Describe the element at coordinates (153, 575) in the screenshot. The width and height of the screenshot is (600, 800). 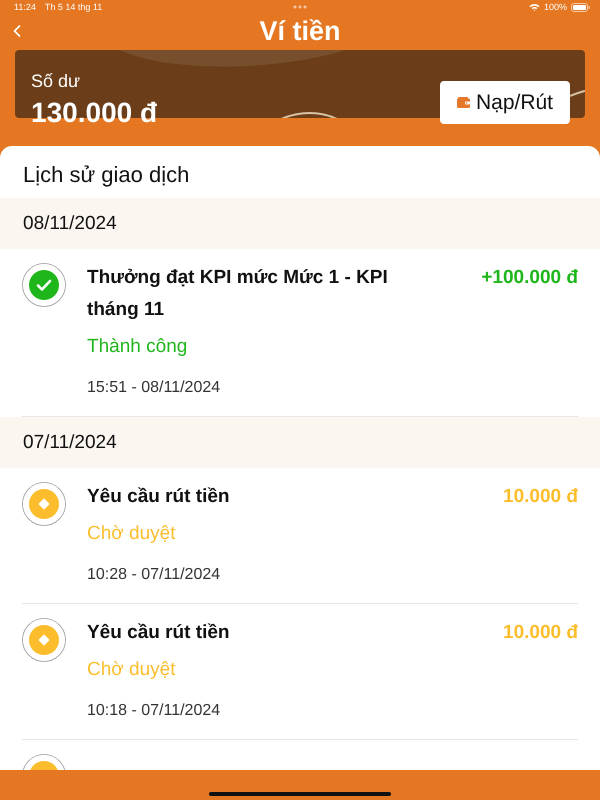
I see `transaction-time: 10:28 - 07/11/2024` at that location.